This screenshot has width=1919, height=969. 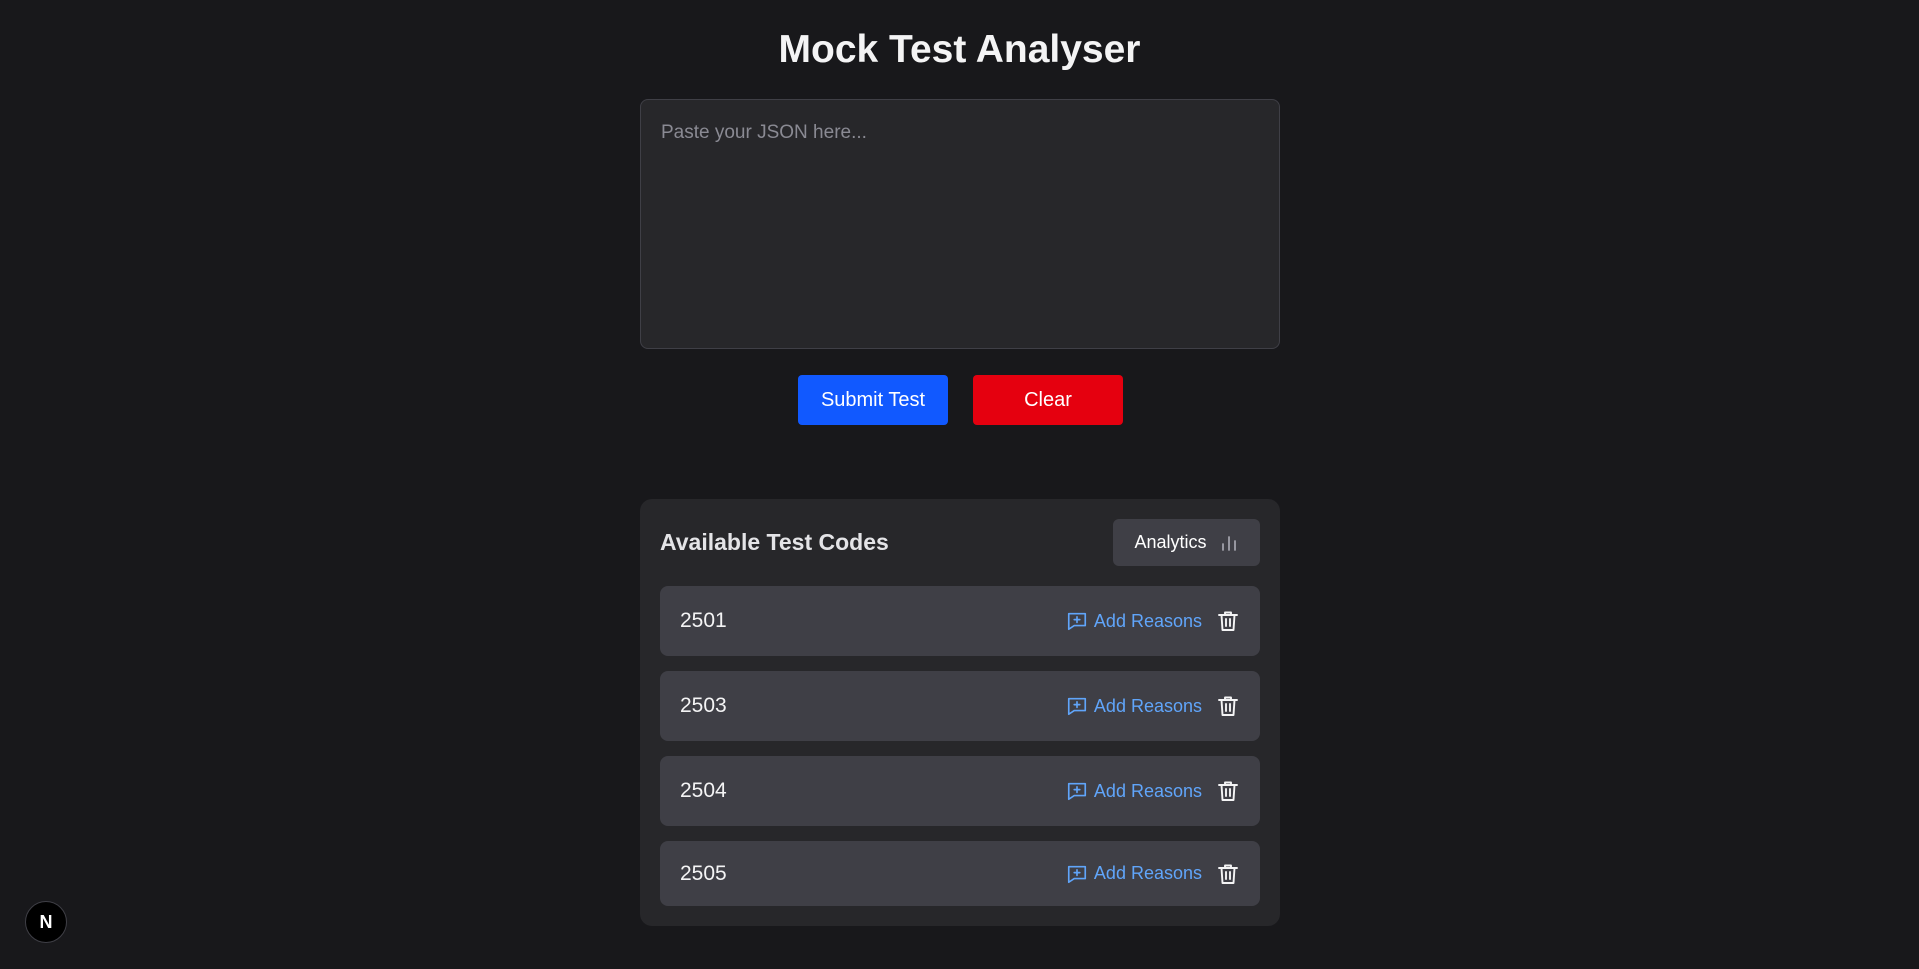 I want to click on submit-test-button: Submit Test, so click(x=873, y=400).